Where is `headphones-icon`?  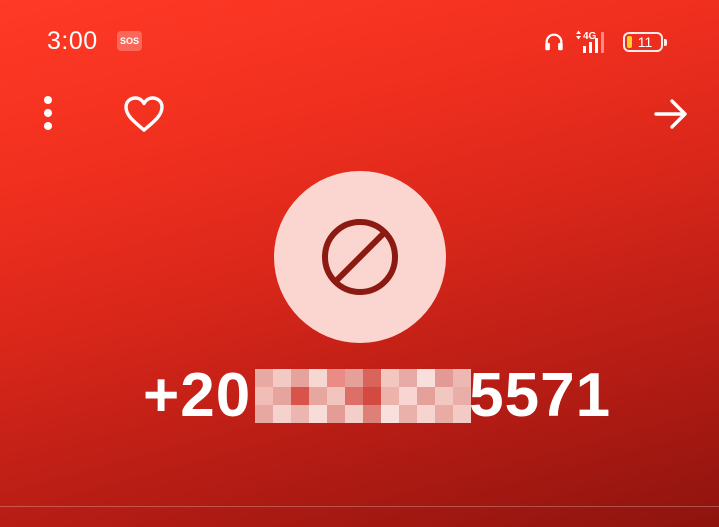
headphones-icon is located at coordinates (554, 42).